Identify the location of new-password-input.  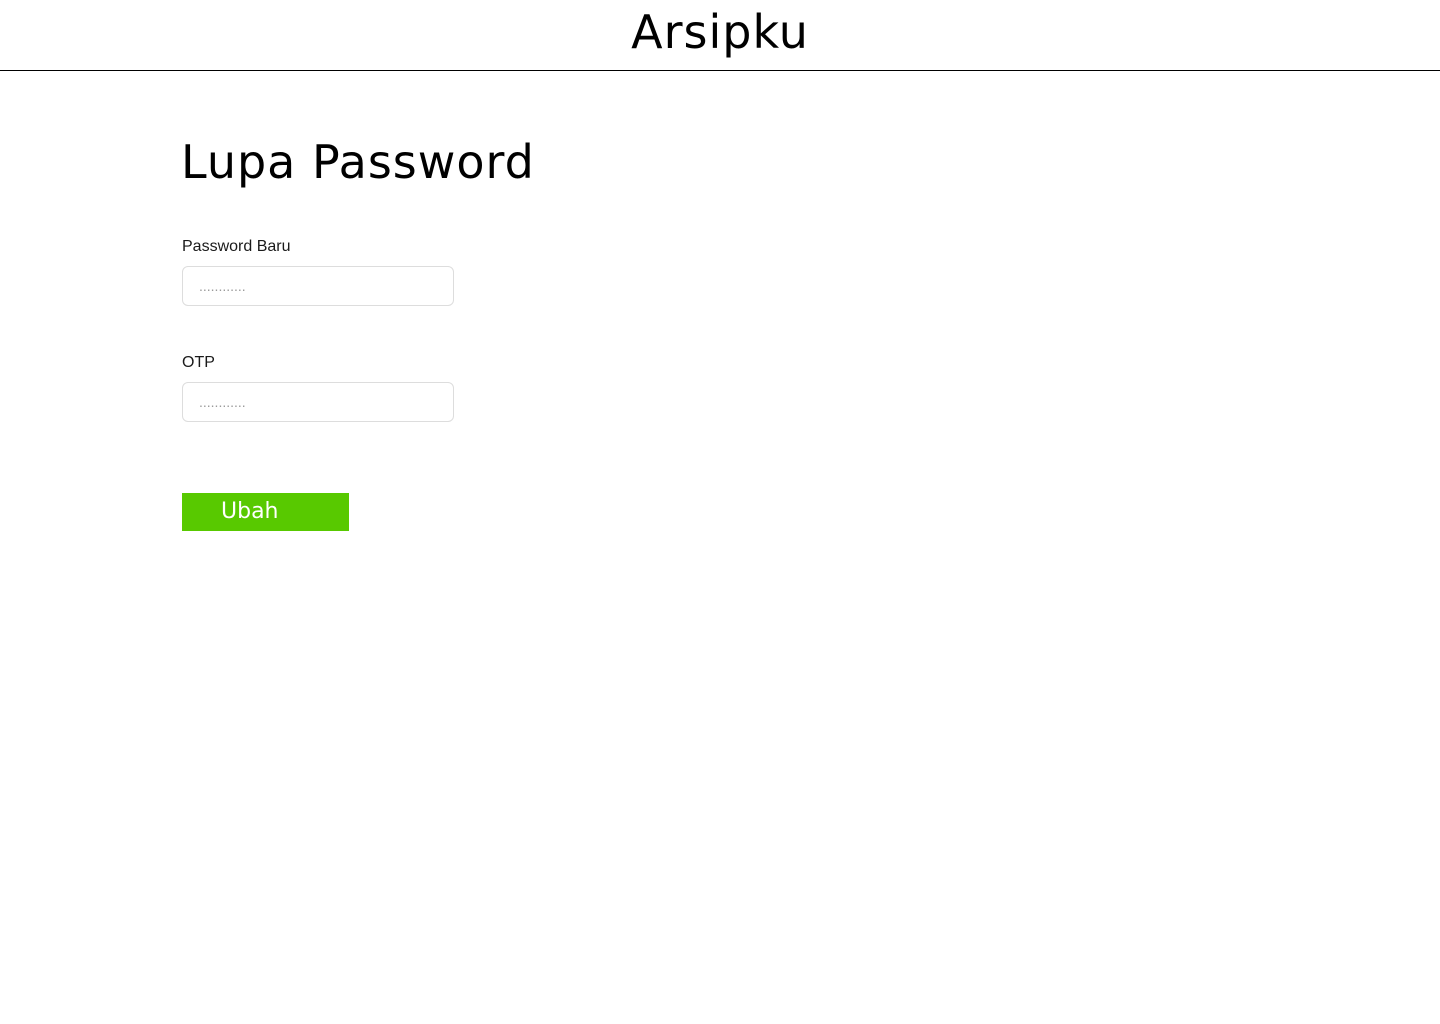
(318, 286).